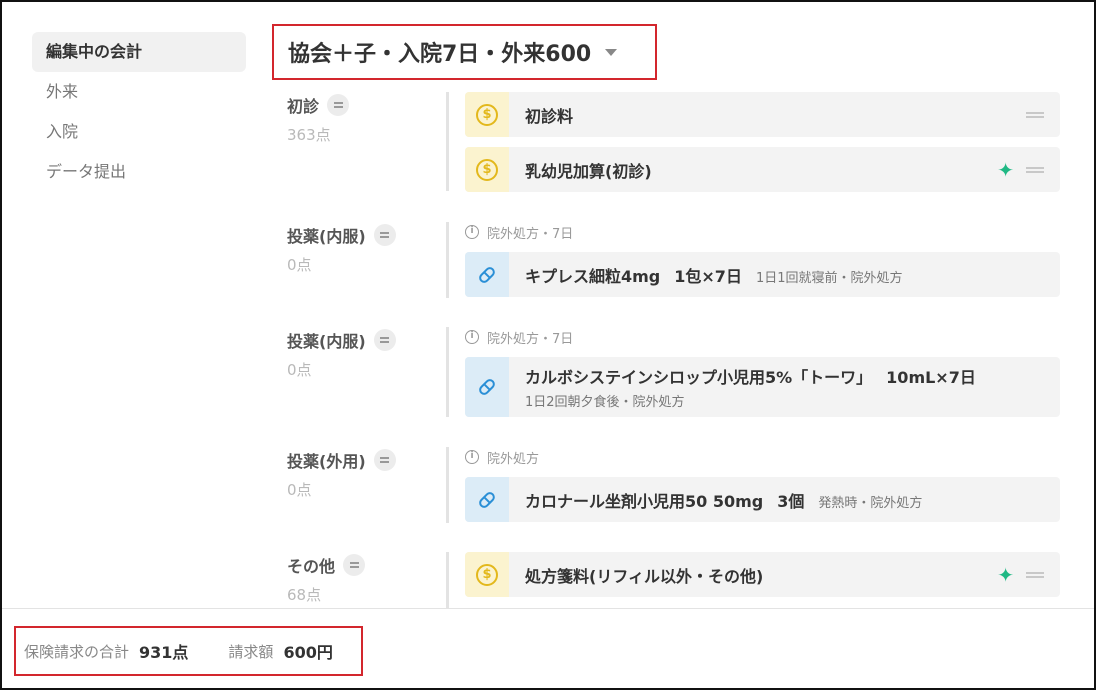  What do you see at coordinates (440, 54) in the screenshot?
I see `page-title: 協会＋子・入院7日・外来600` at bounding box center [440, 54].